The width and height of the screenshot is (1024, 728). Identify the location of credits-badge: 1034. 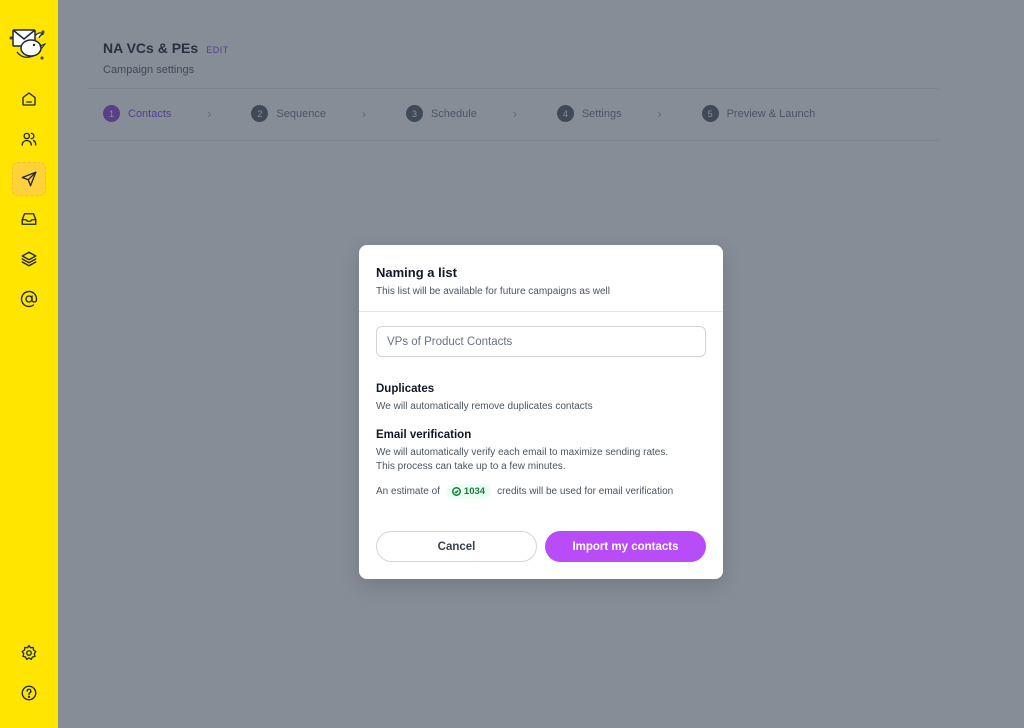
(468, 491).